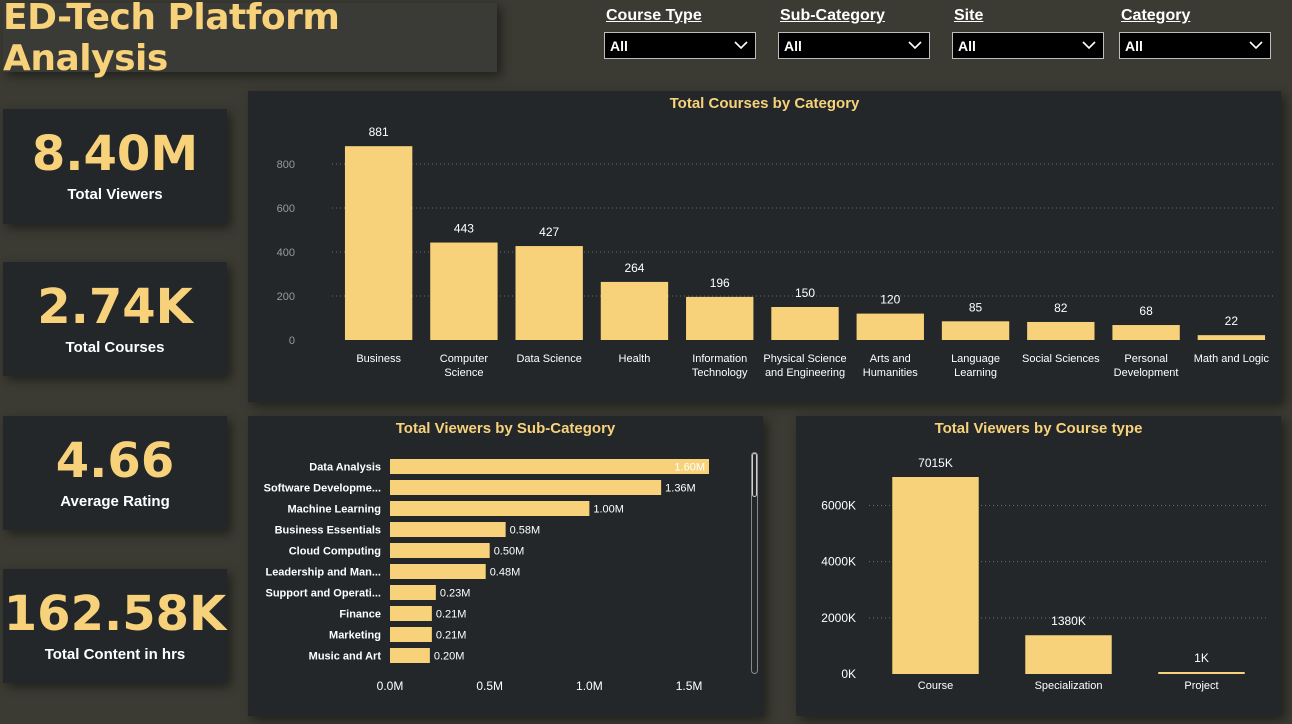  I want to click on data-label: 85, so click(976, 307).